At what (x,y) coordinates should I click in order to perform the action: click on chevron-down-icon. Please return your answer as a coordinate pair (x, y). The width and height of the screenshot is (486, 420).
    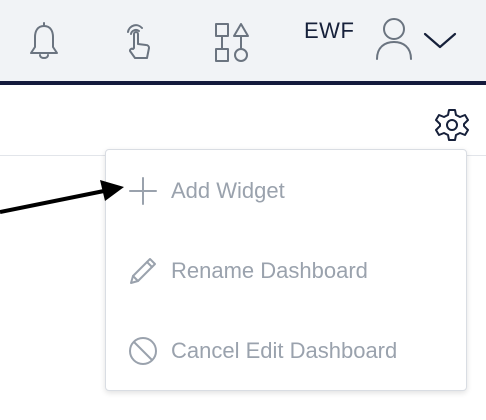
    Looking at the image, I should click on (440, 40).